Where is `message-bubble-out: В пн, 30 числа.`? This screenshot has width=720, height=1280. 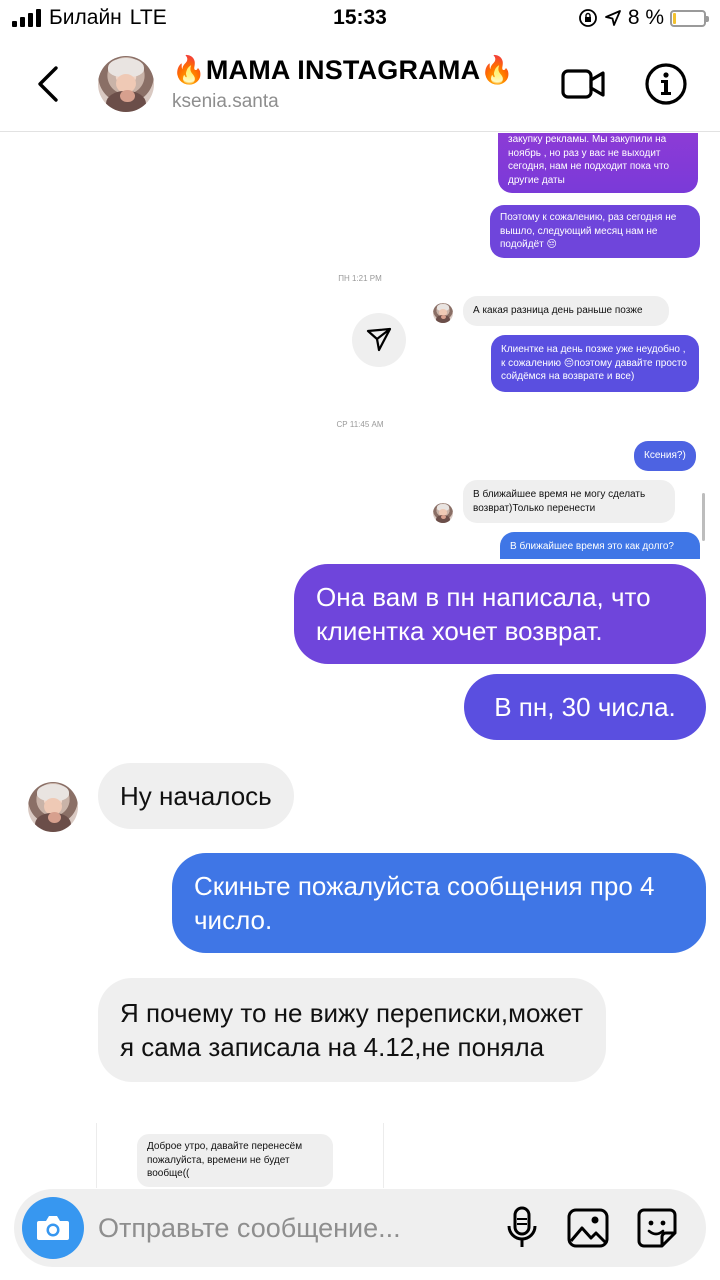
message-bubble-out: В пн, 30 числа. is located at coordinates (585, 707).